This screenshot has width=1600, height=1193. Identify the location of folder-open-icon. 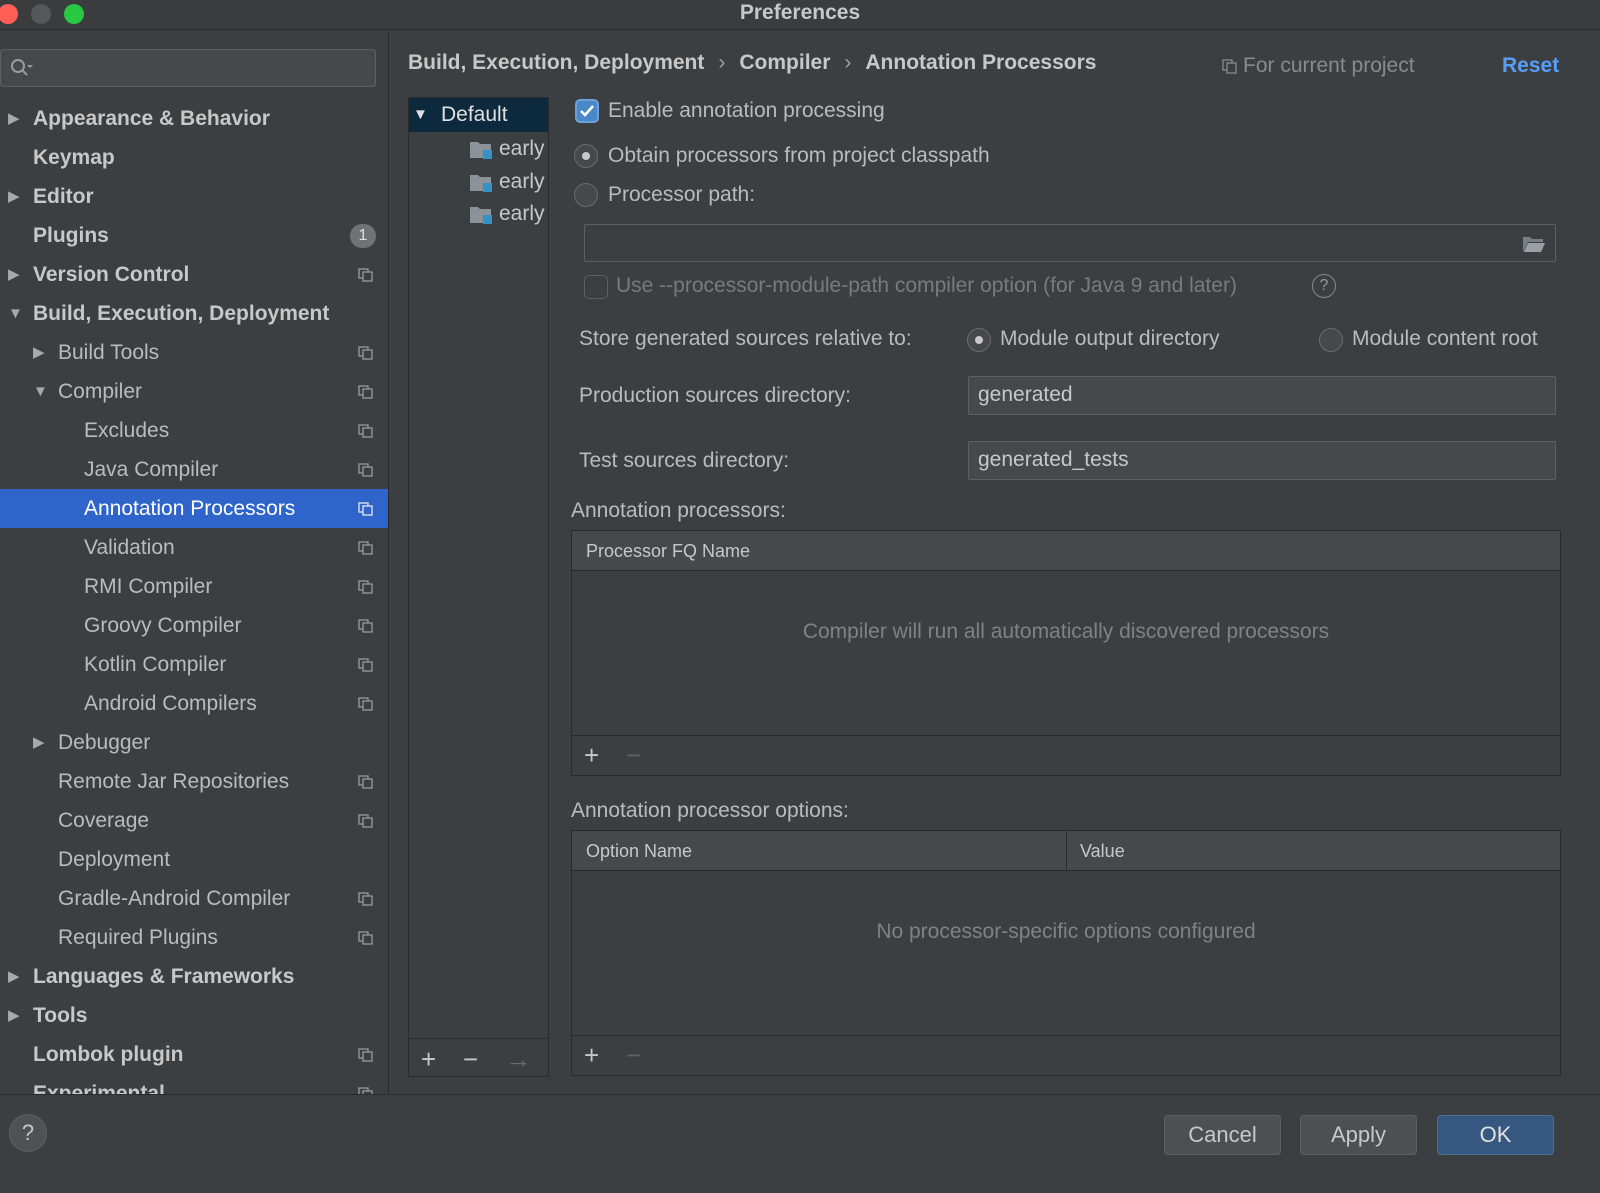
(1534, 244).